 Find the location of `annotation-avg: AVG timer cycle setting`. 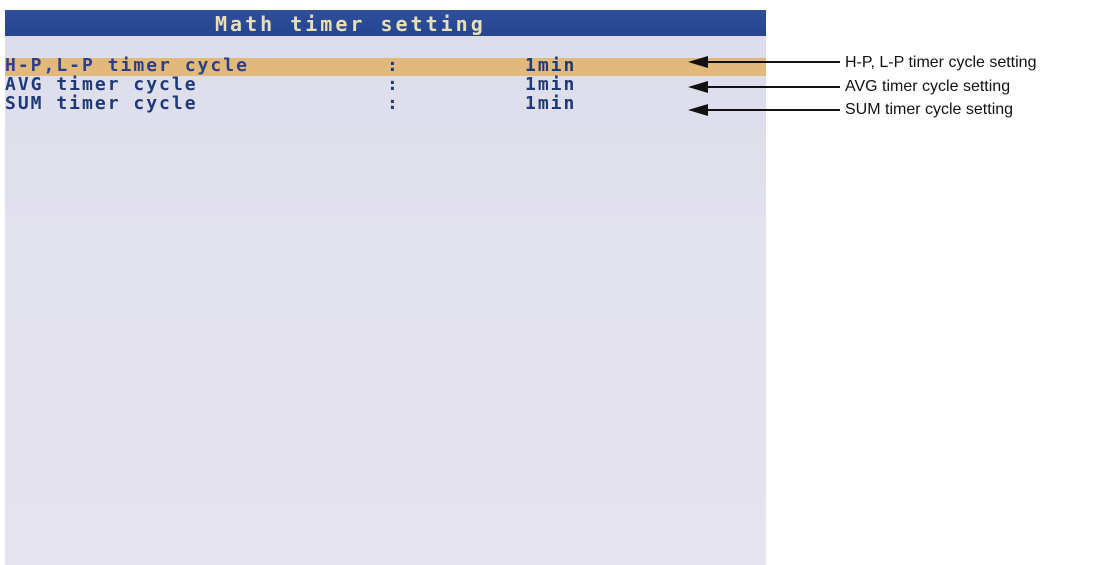

annotation-avg: AVG timer cycle setting is located at coordinates (928, 86).